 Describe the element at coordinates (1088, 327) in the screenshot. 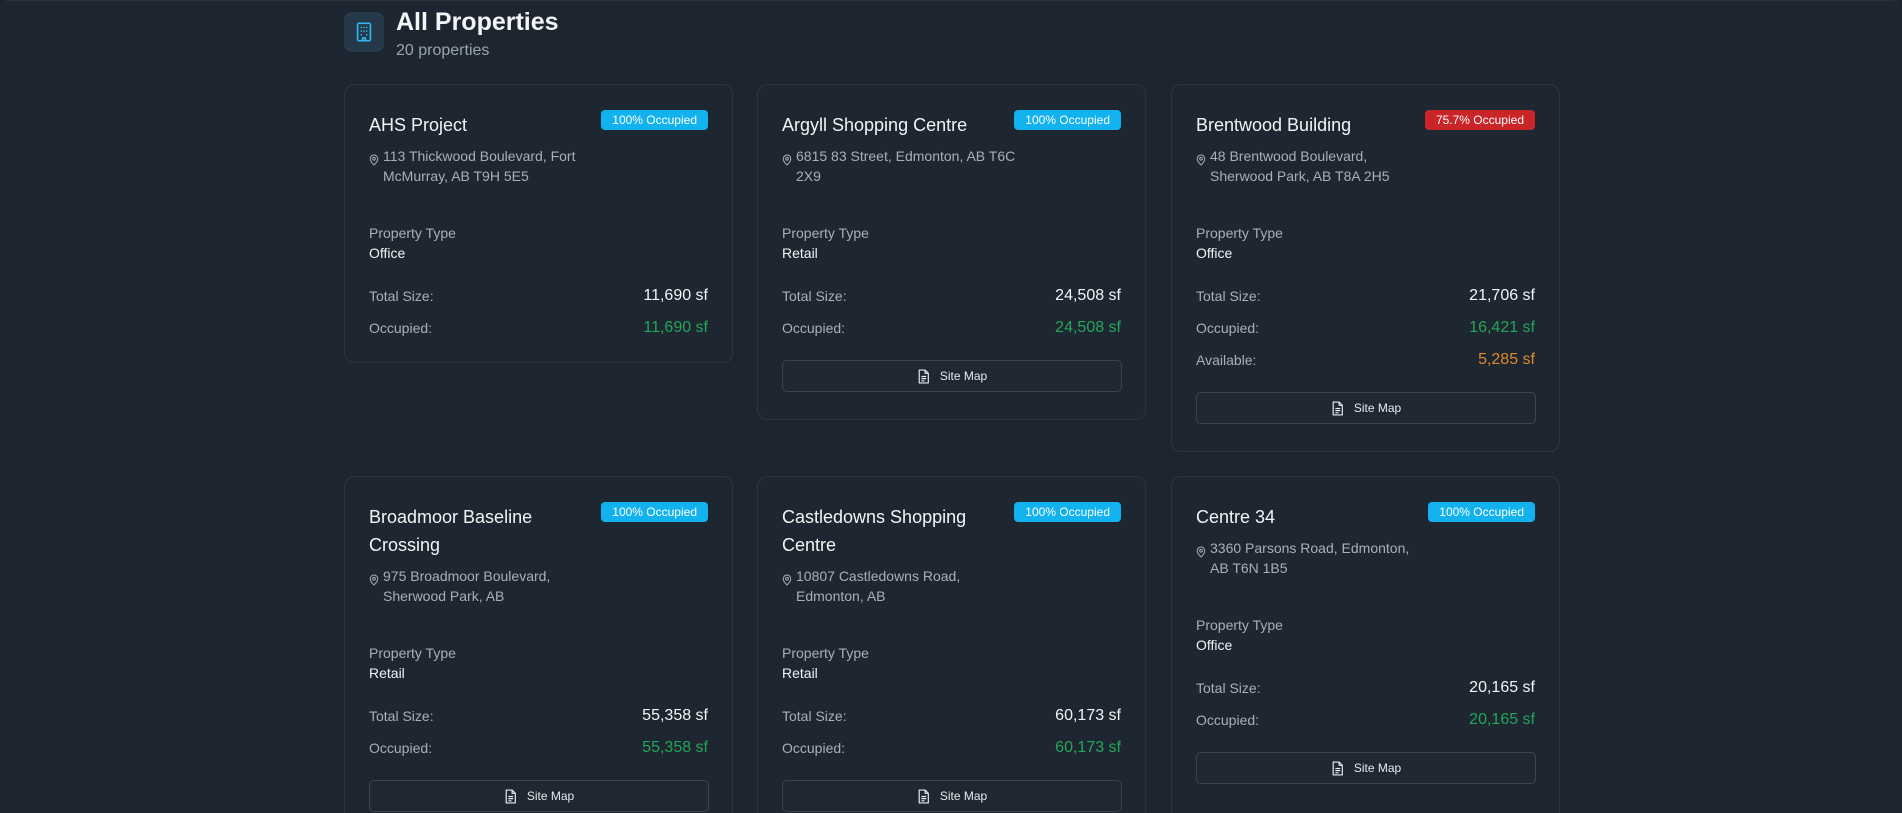

I see `occupied-value: 24,508 sf` at that location.